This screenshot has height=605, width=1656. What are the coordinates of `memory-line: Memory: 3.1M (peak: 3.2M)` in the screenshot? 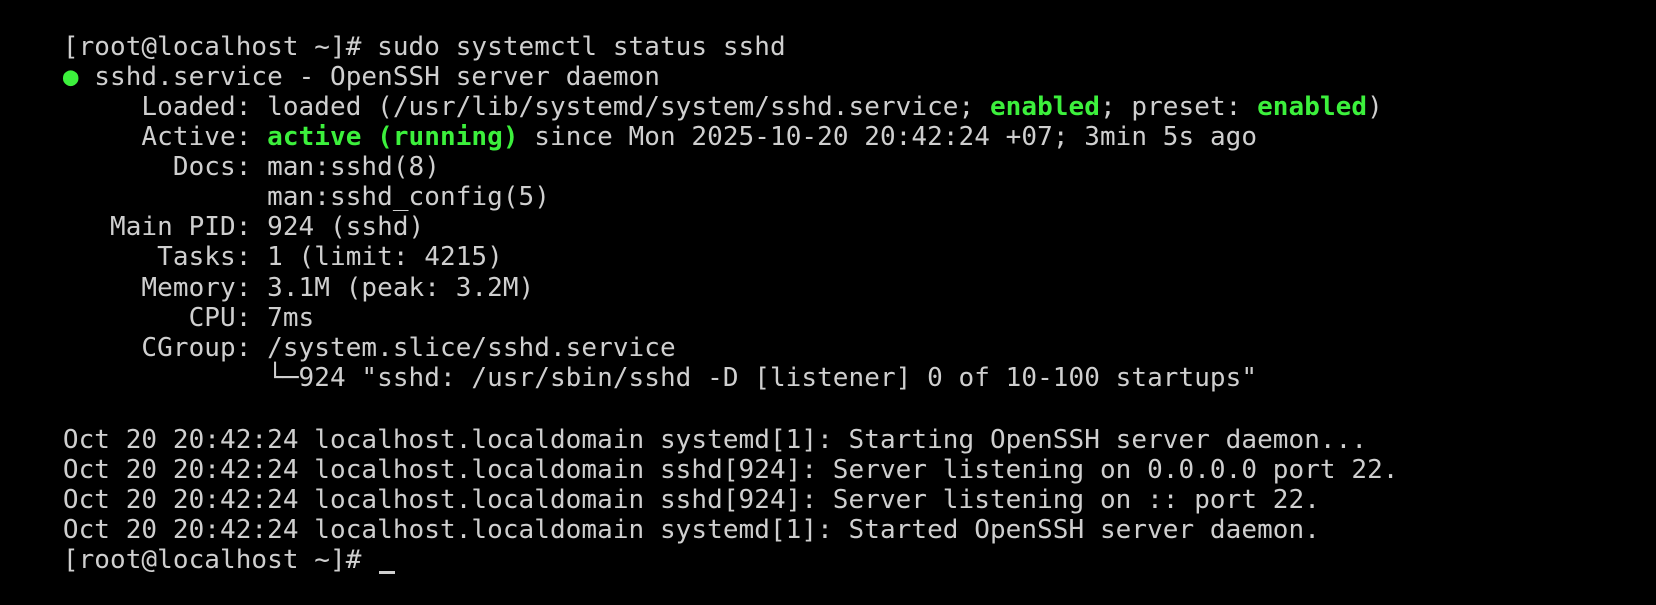 It's located at (267, 273).